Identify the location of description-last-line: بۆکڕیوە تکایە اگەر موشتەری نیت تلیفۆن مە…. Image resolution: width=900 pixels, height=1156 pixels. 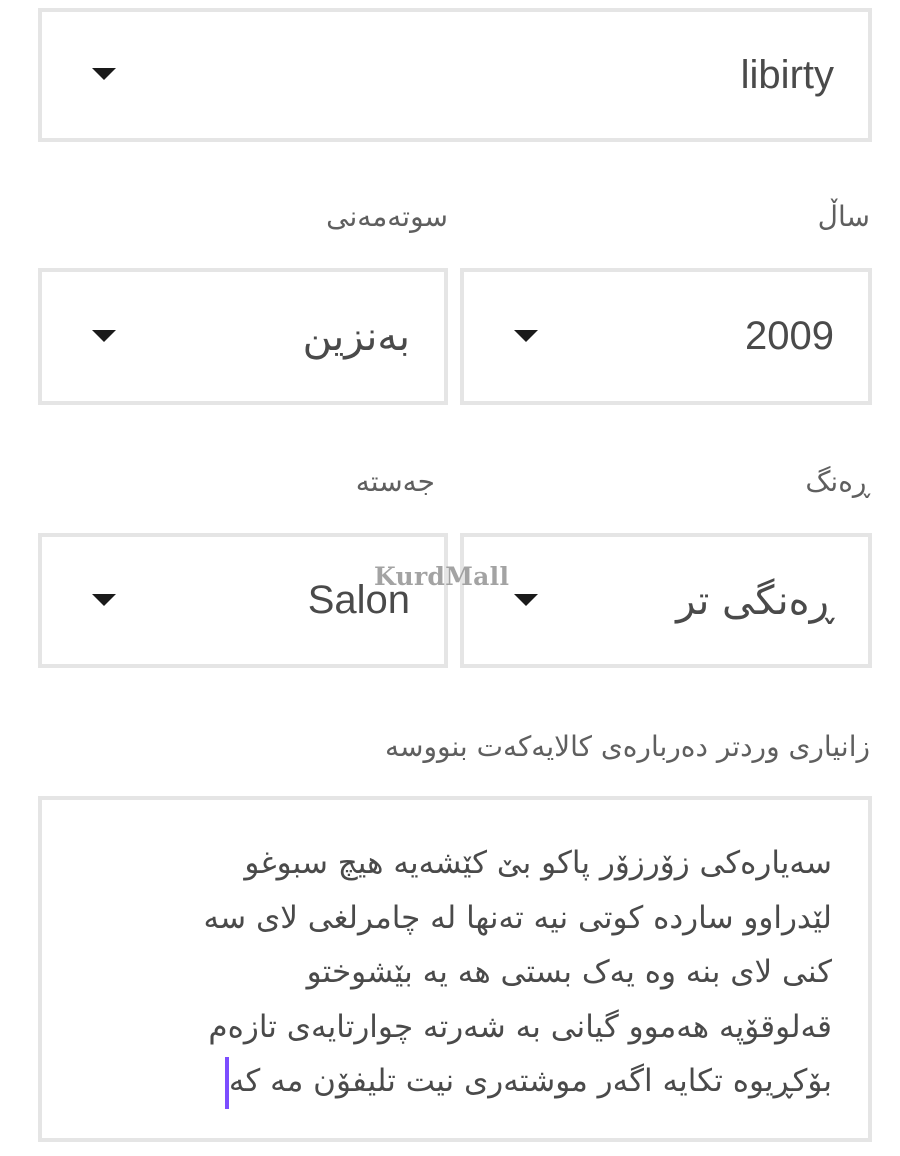
(447, 1081).